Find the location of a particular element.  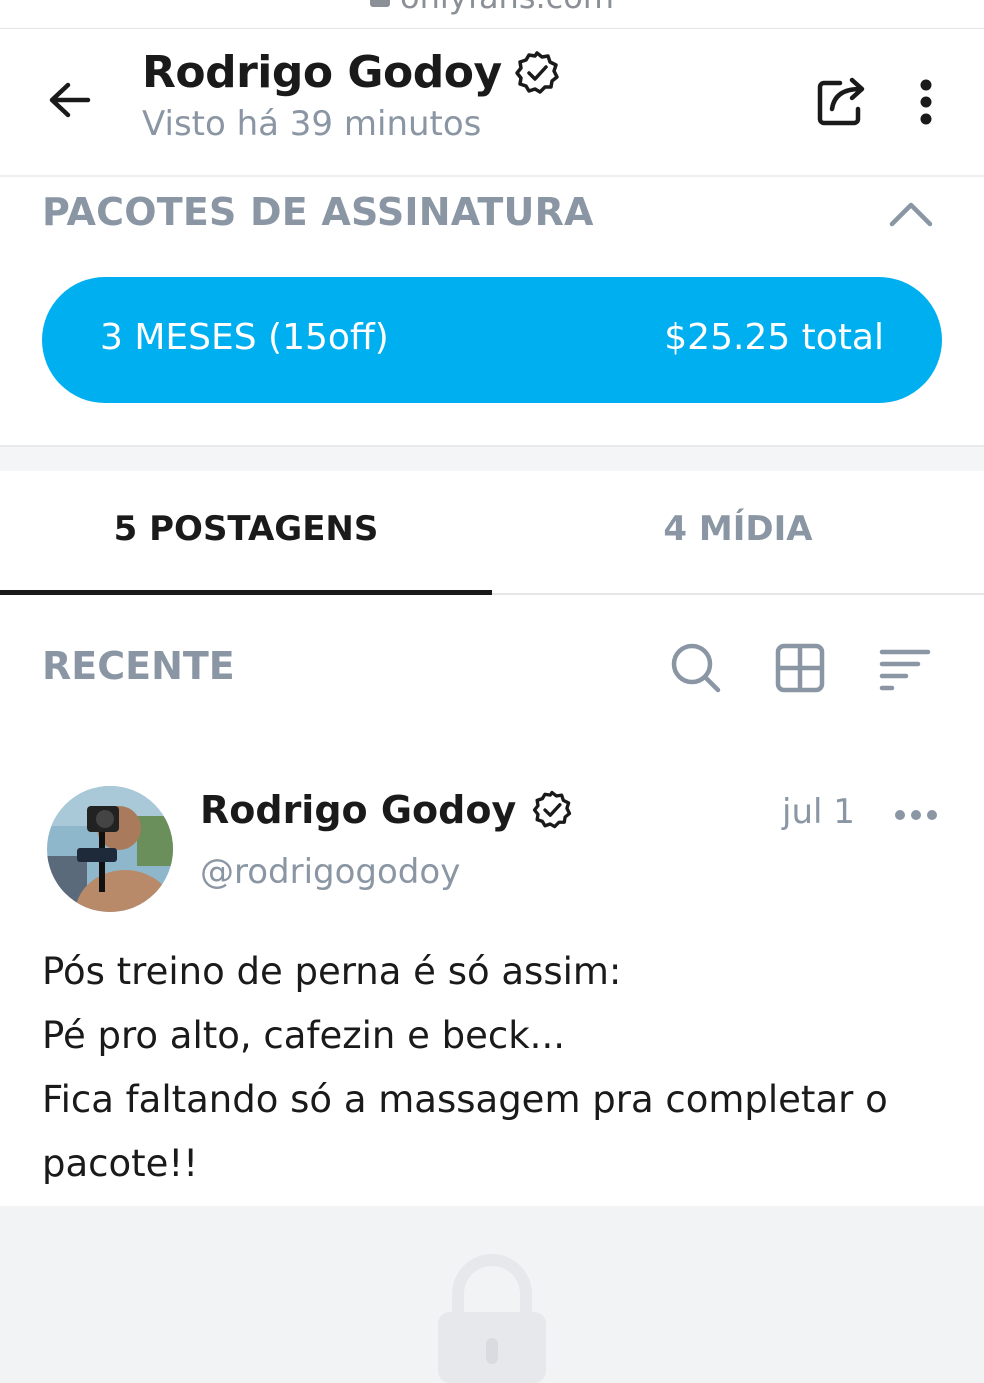

page-title: Rodrigo Godoy is located at coordinates (322, 72).